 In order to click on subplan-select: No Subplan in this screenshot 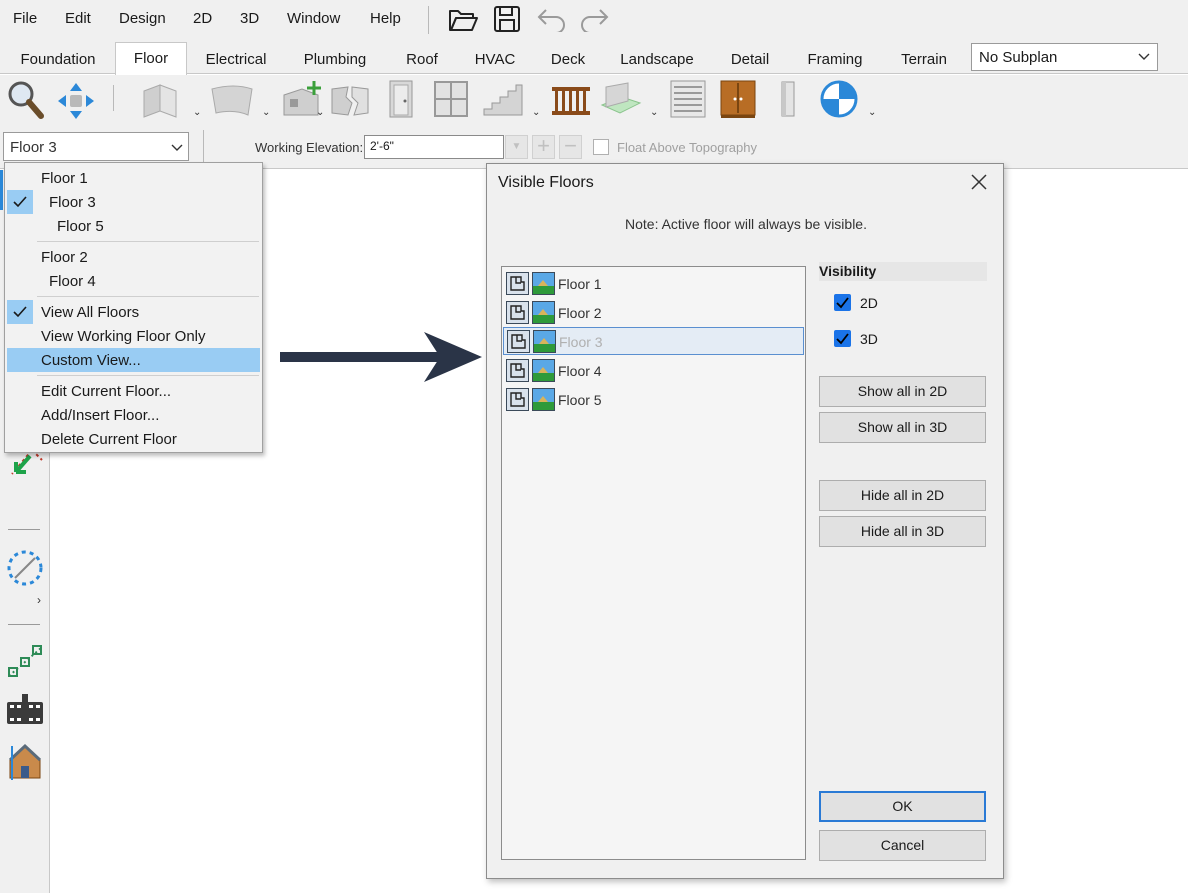, I will do `click(1064, 57)`.